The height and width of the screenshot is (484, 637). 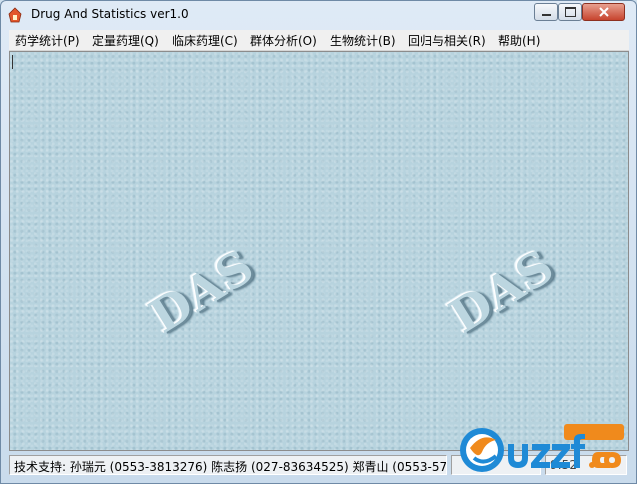 I want to click on maximize-button, so click(x=570, y=12).